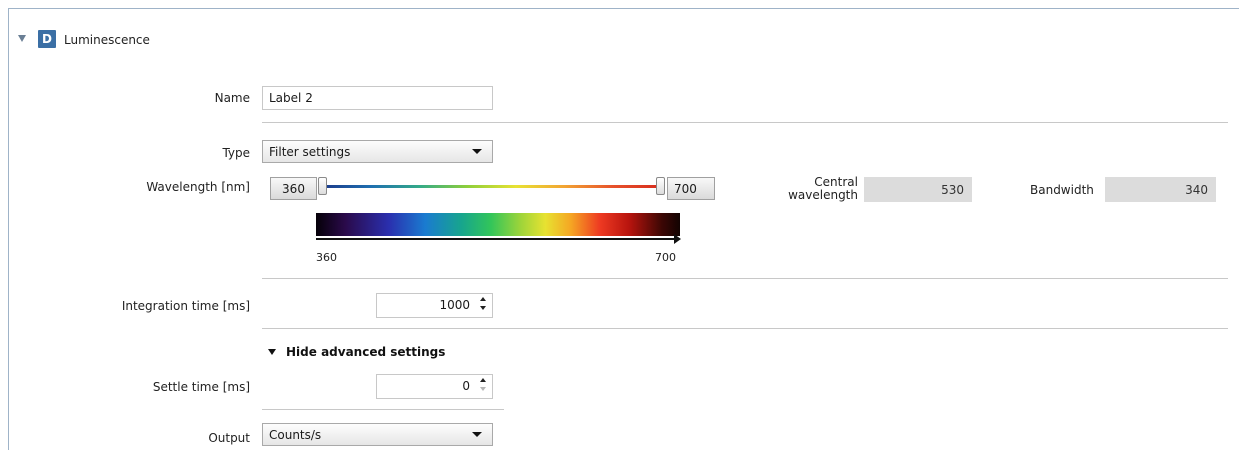 Image resolution: width=1239 pixels, height=450 pixels. What do you see at coordinates (665, 257) in the screenshot?
I see `spectrum-end-label: 700` at bounding box center [665, 257].